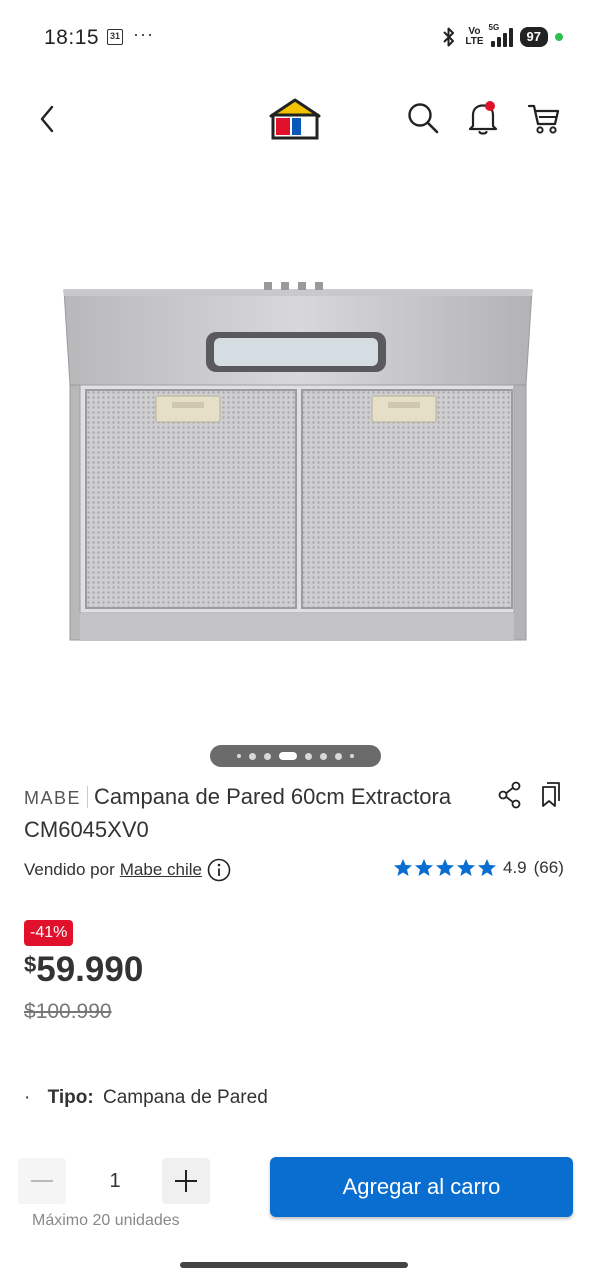 The height and width of the screenshot is (1280, 591). What do you see at coordinates (294, 1265) in the screenshot?
I see `home-indicator` at bounding box center [294, 1265].